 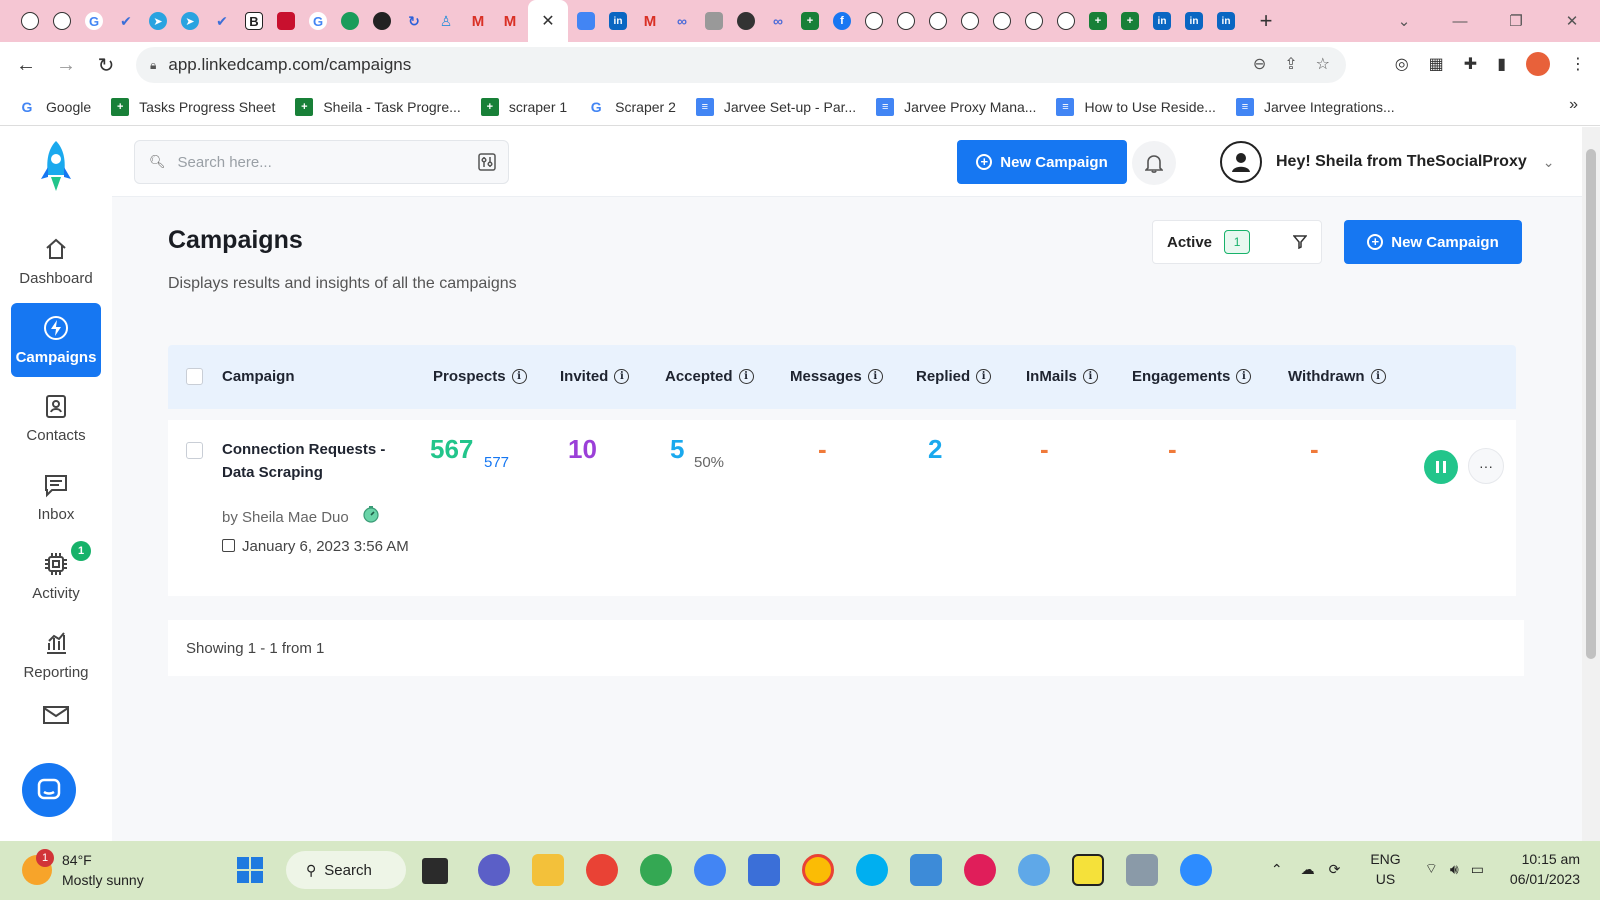 What do you see at coordinates (709, 376) in the screenshot?
I see `column-accepted: Accepted i` at bounding box center [709, 376].